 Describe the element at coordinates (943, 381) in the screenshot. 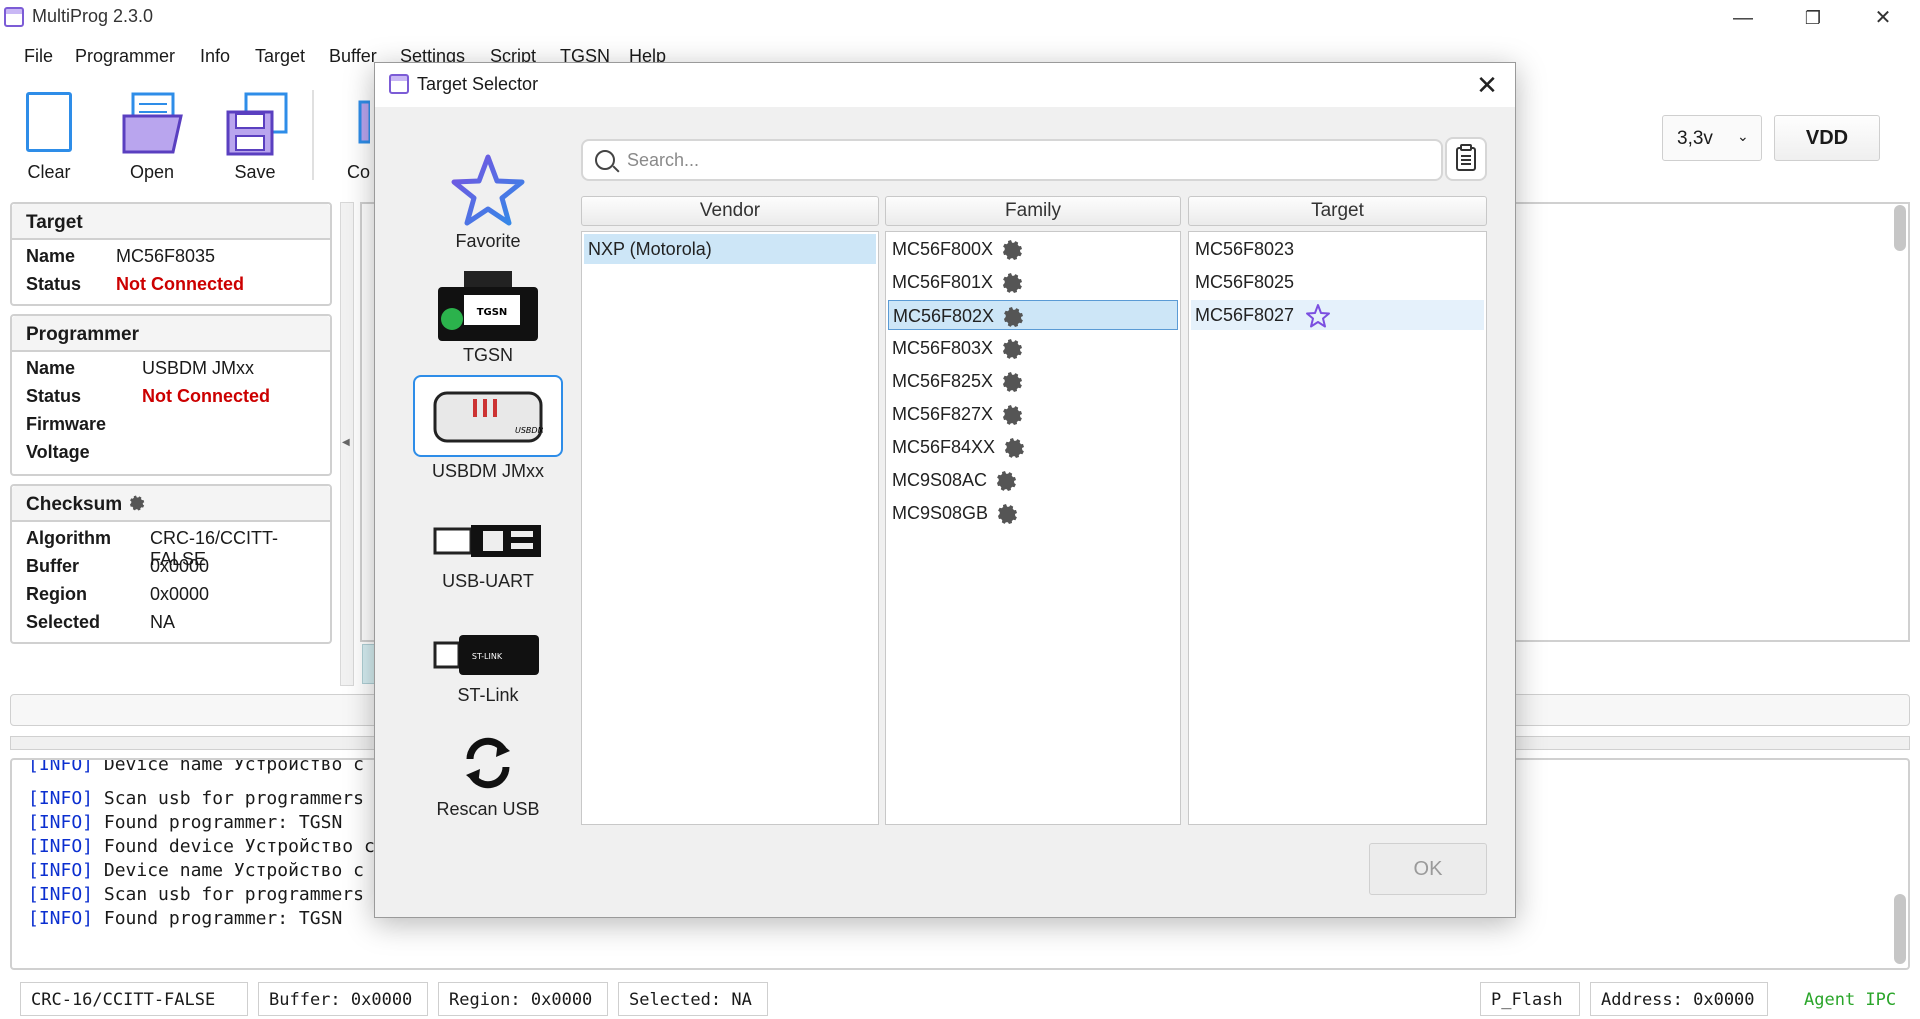

I see `family-item-label: MC56F825X` at that location.